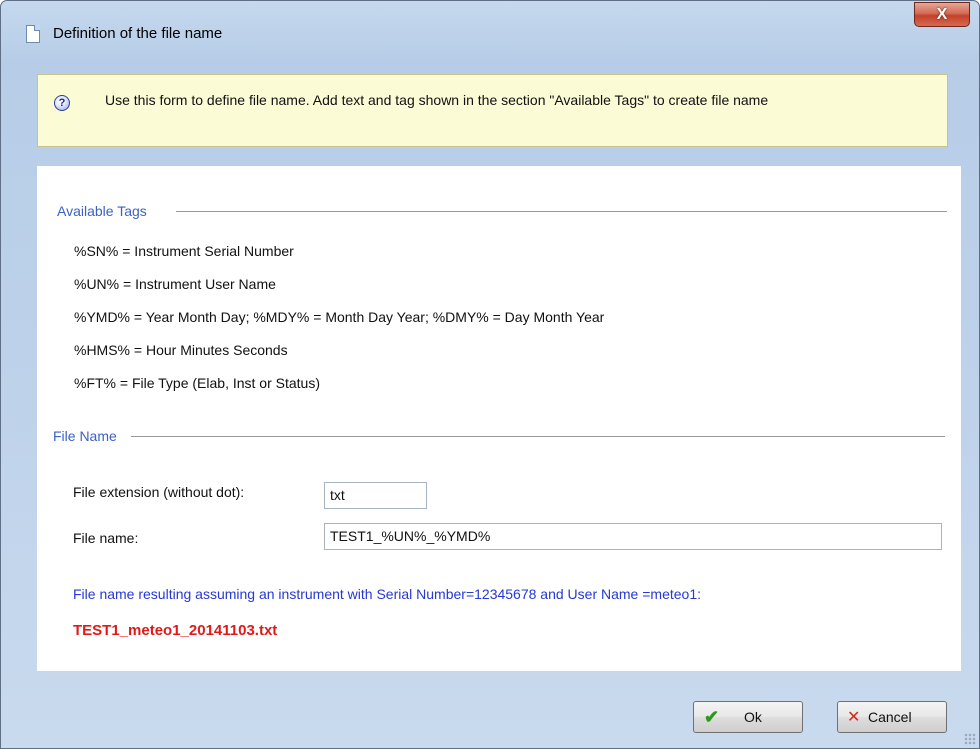 The width and height of the screenshot is (980, 749). Describe the element at coordinates (712, 717) in the screenshot. I see `checkmark-icon: ✔` at that location.